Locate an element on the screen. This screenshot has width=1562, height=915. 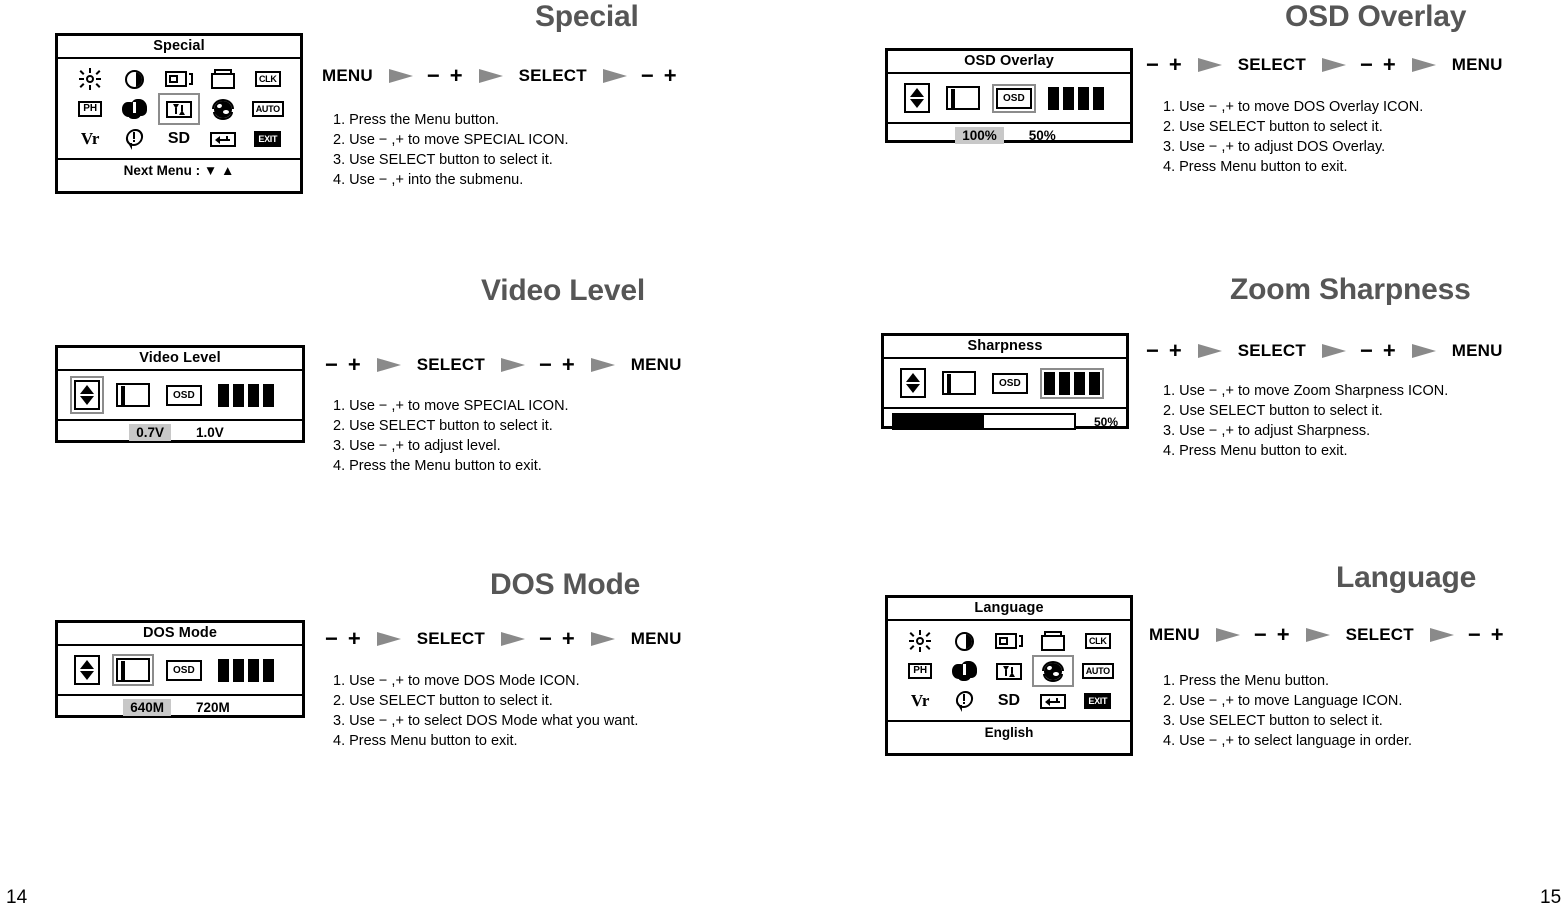
value-option: 50% is located at coordinates (1042, 135).